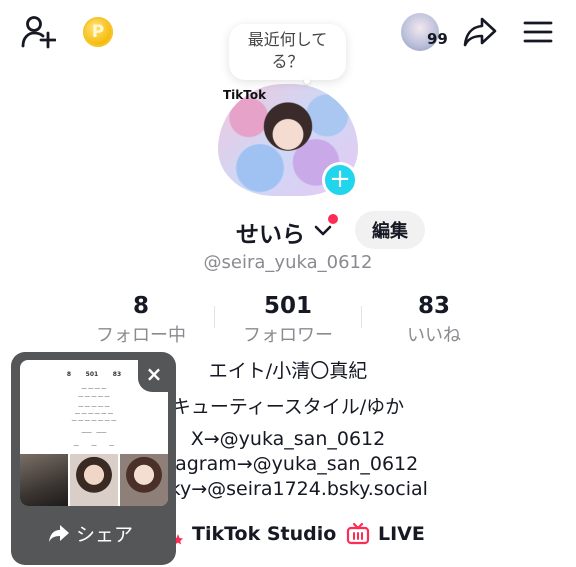 The height and width of the screenshot is (567, 576). What do you see at coordinates (358, 533) in the screenshot?
I see `live-icon` at bounding box center [358, 533].